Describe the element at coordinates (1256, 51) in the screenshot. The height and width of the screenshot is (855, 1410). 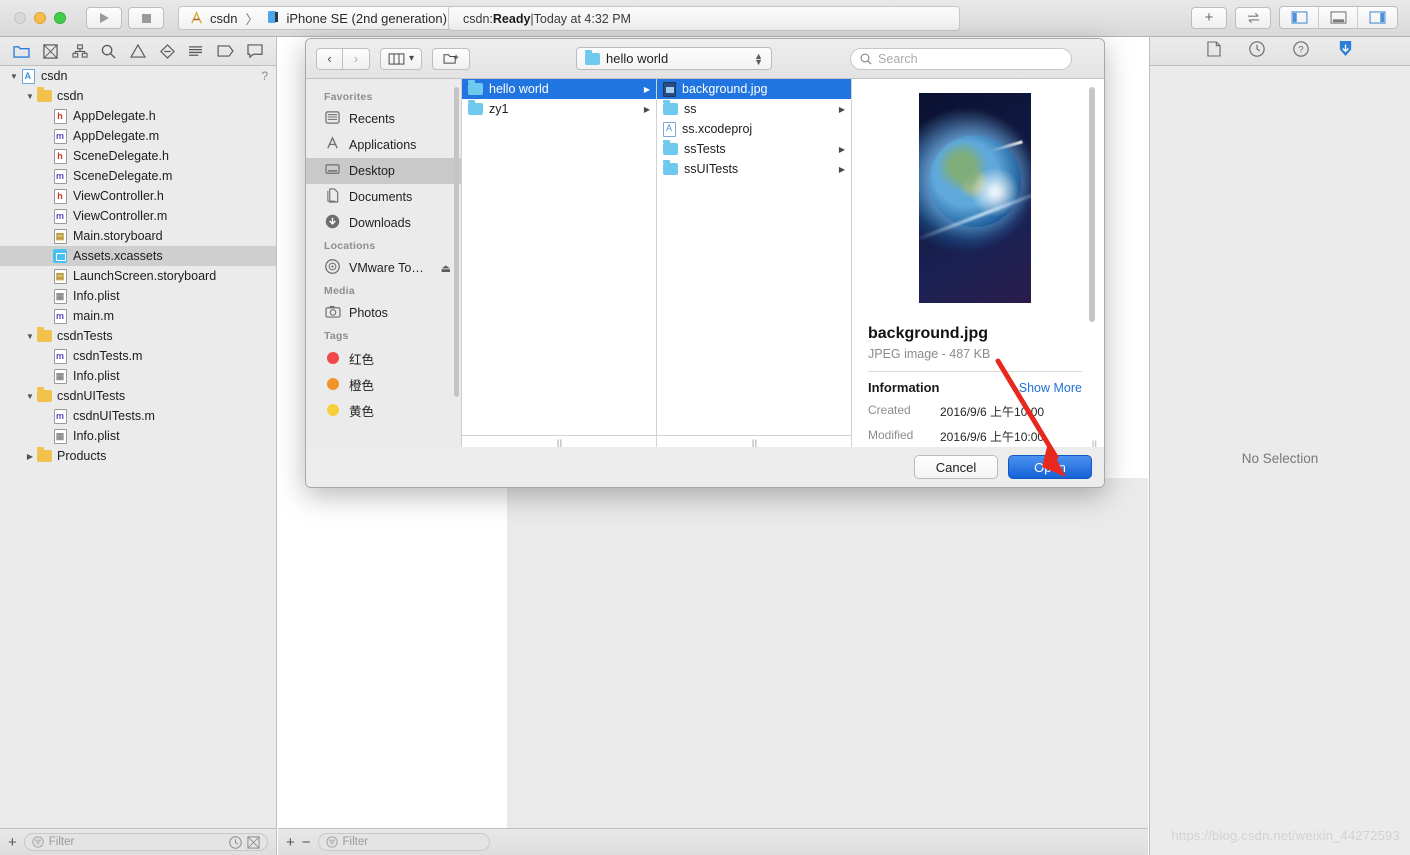
I see `history-inspector-icon` at that location.